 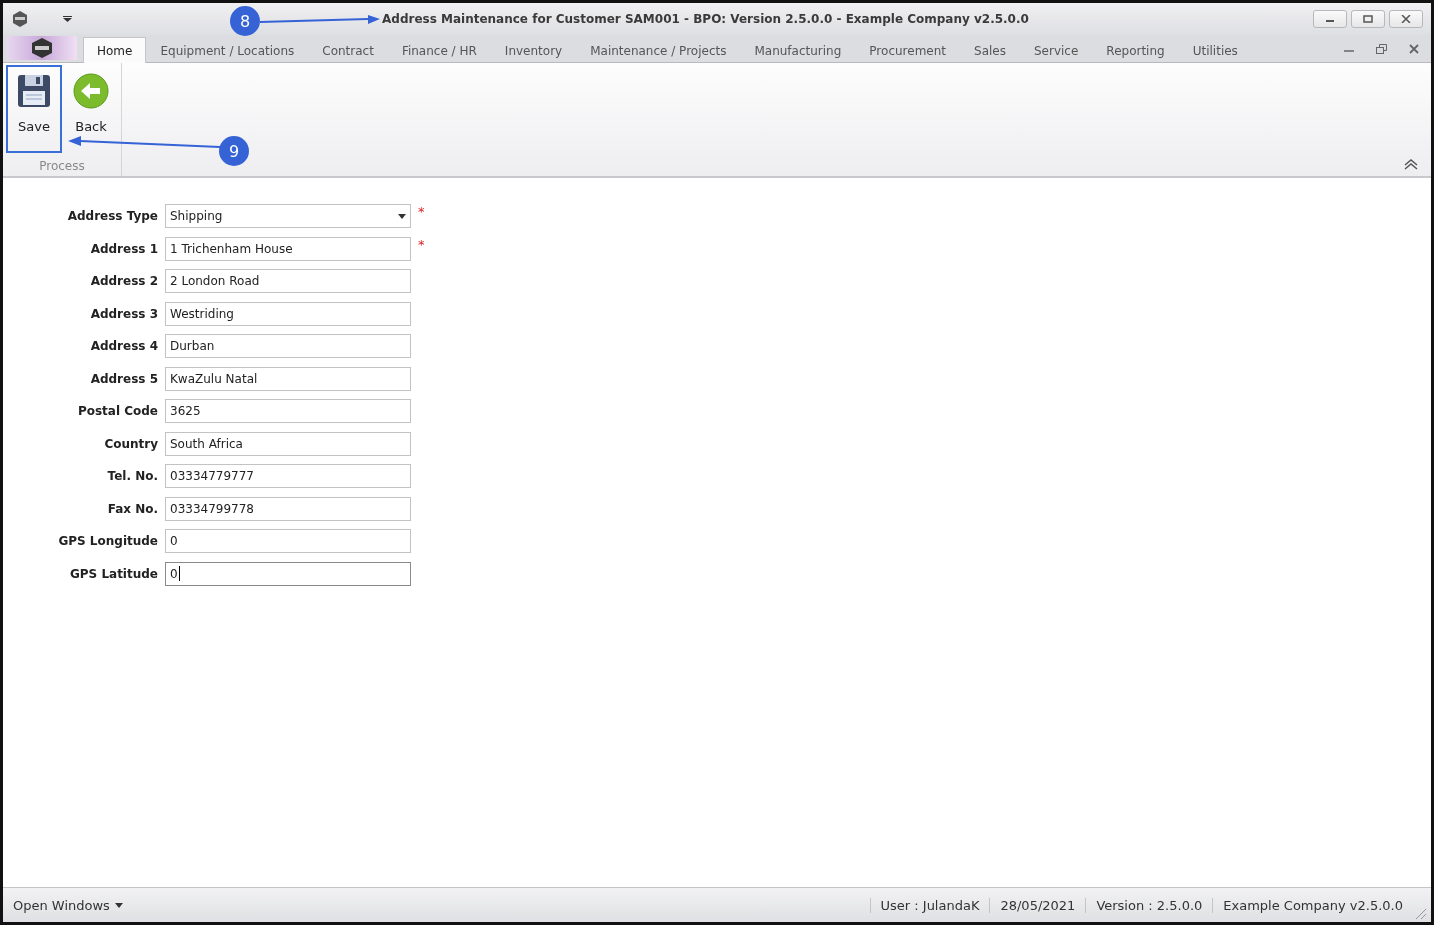 I want to click on dropdown-caret-icon, so click(x=67, y=19).